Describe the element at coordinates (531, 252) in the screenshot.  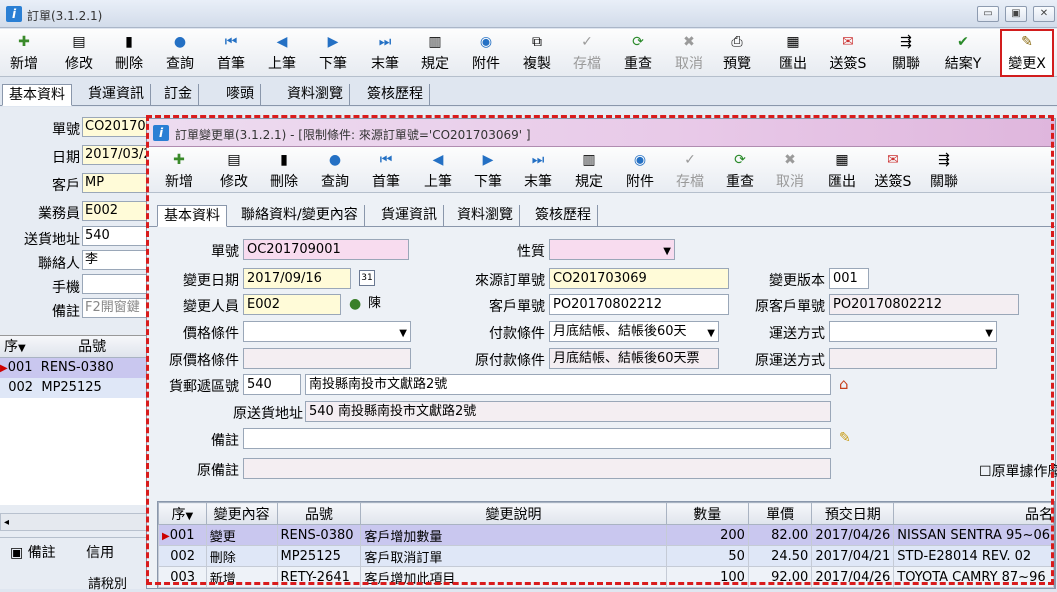
I see `nature-label: 性質` at that location.